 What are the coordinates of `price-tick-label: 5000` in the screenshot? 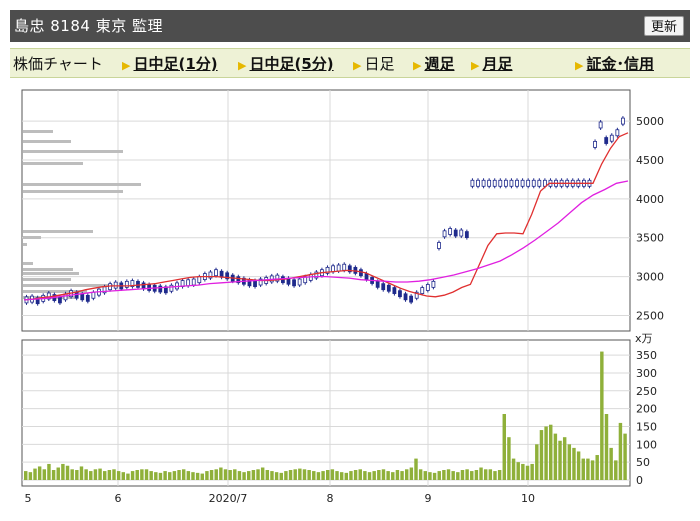 It's located at (650, 121).